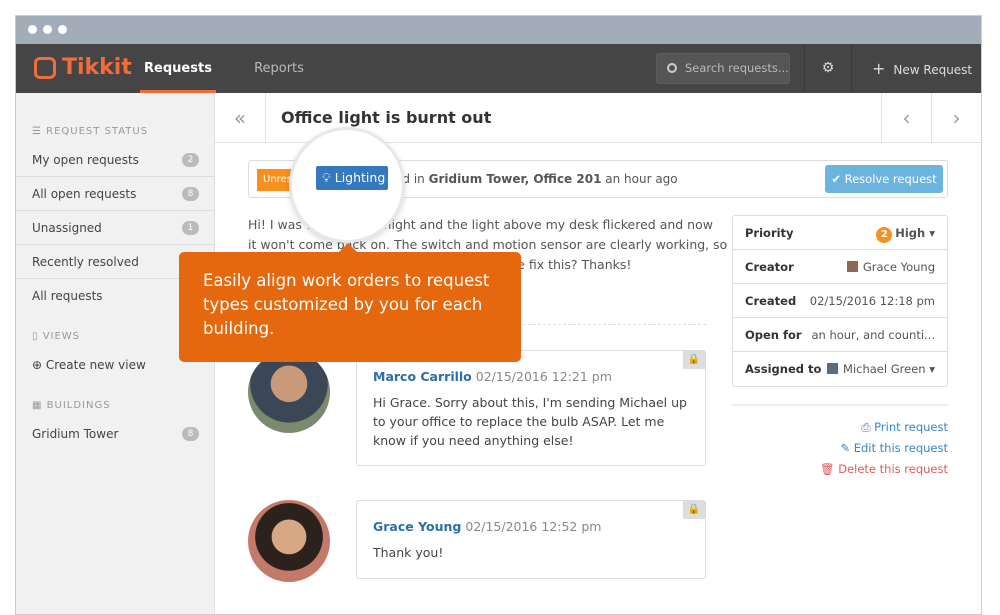 This screenshot has width=1000, height=615. Describe the element at coordinates (39, 405) in the screenshot. I see `building-icon: ▦` at that location.